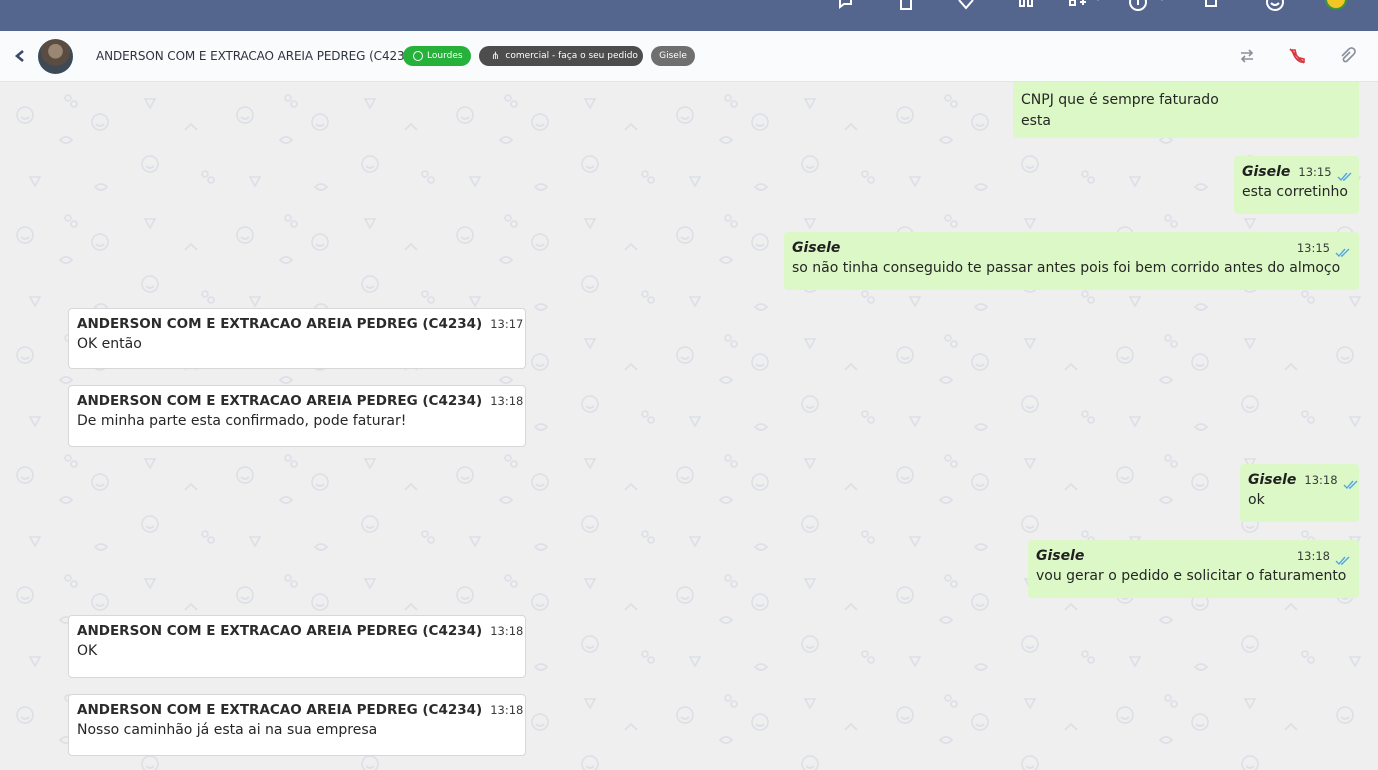 The height and width of the screenshot is (770, 1378). I want to click on message-bubble-outgoing: Gisele 13:18 ok, so click(1299, 493).